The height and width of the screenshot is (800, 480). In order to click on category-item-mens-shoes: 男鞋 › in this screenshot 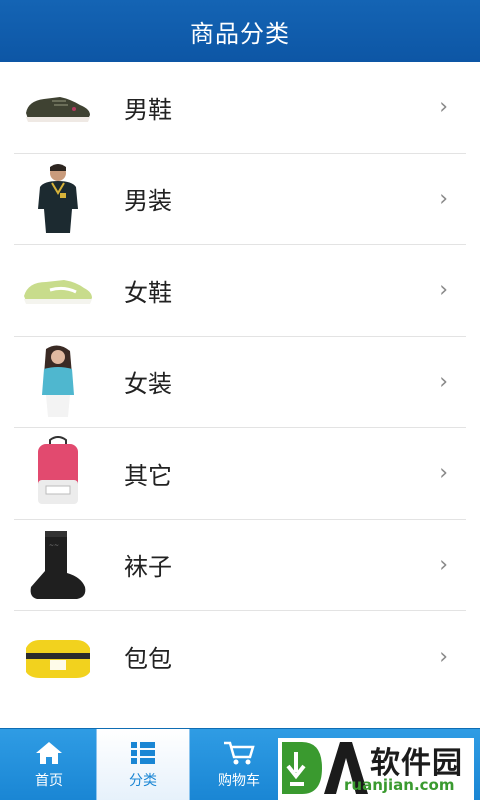, I will do `click(240, 108)`.